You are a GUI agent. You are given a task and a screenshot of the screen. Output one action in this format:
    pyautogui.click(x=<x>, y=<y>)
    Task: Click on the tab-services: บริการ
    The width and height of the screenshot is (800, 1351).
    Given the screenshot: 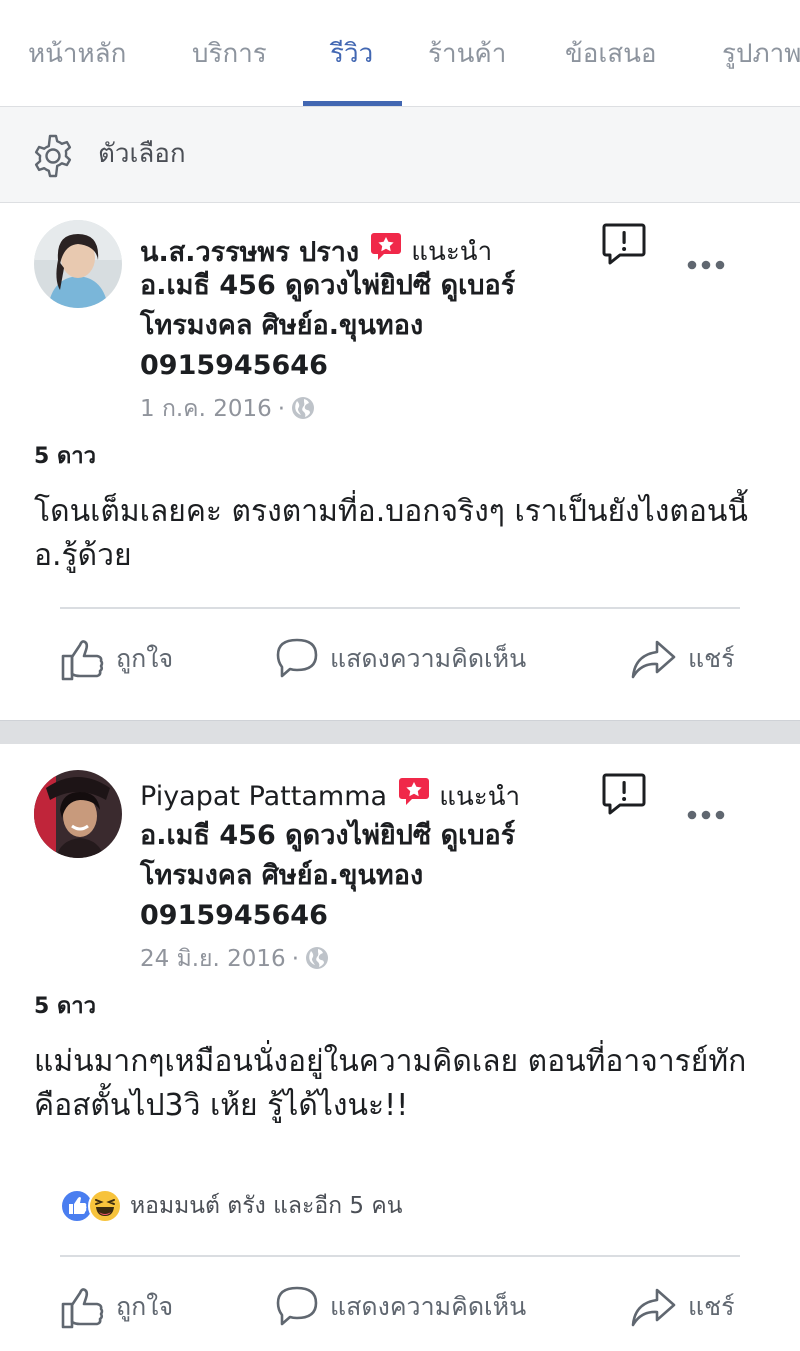 What is the action you would take?
    pyautogui.click(x=229, y=54)
    